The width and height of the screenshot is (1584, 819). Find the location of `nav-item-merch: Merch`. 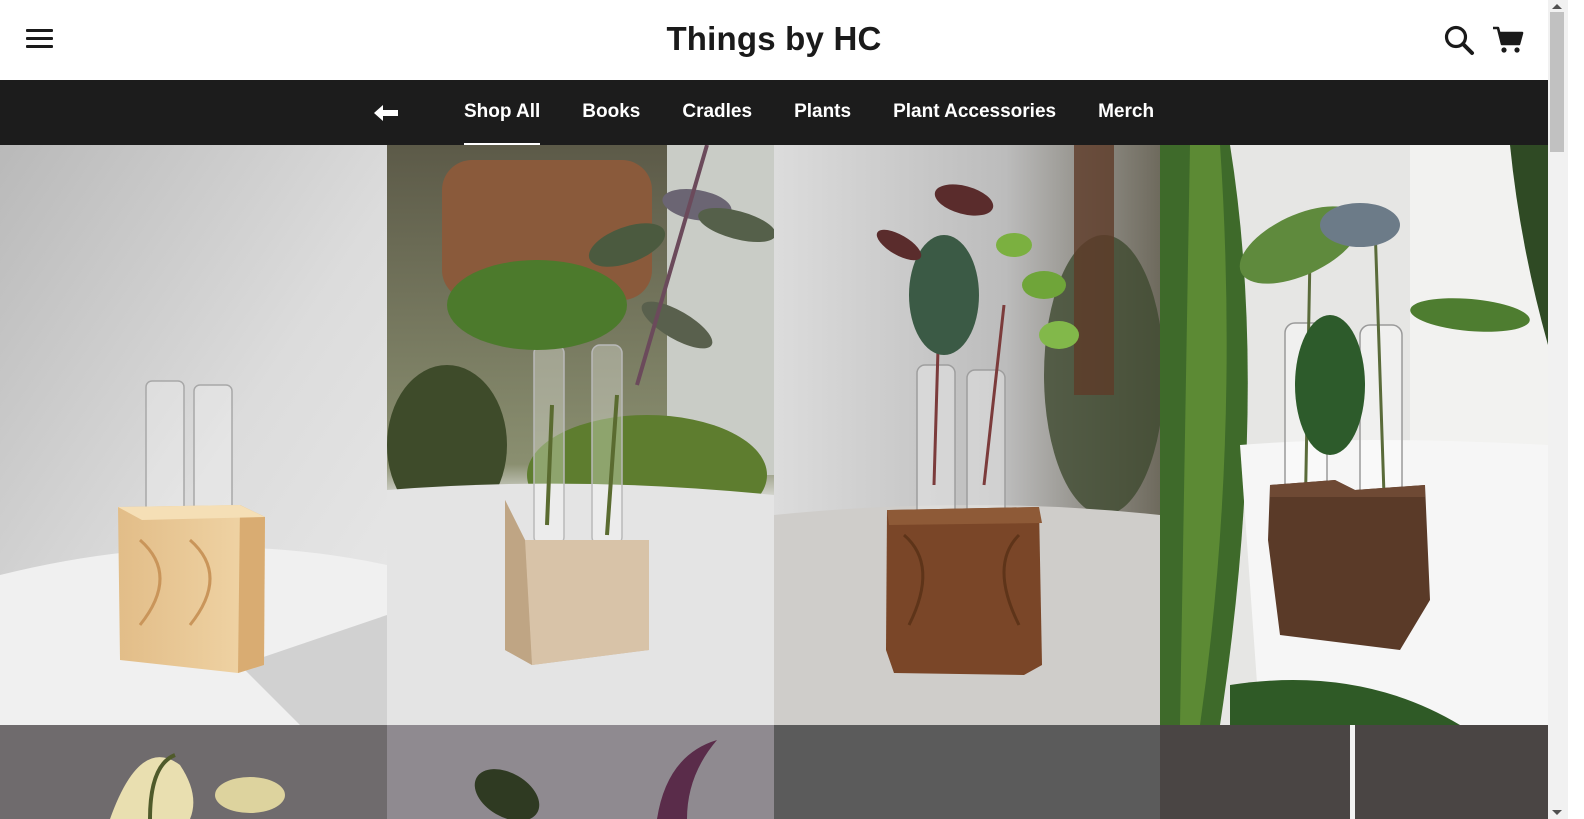

nav-item-merch: Merch is located at coordinates (1126, 112).